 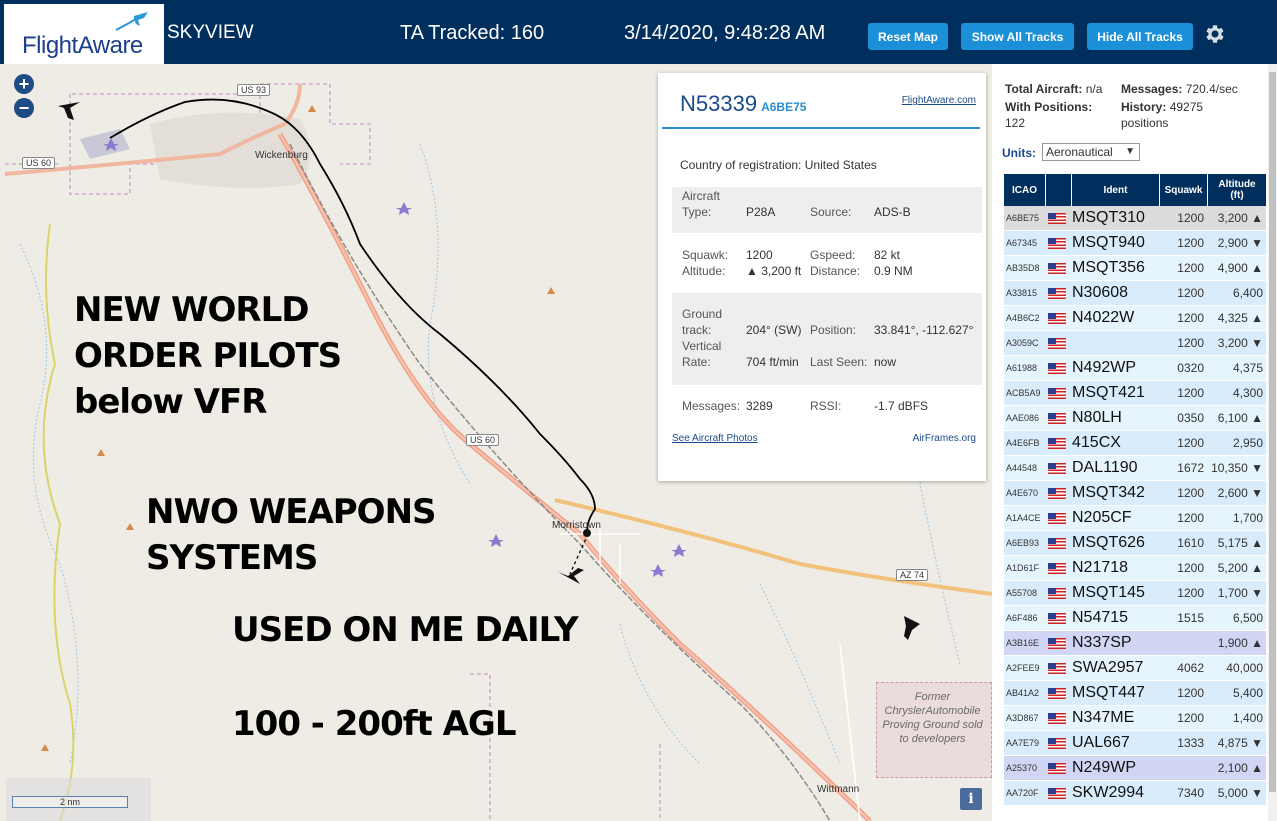 I want to click on panel-scroll-thumb, so click(x=1272, y=432).